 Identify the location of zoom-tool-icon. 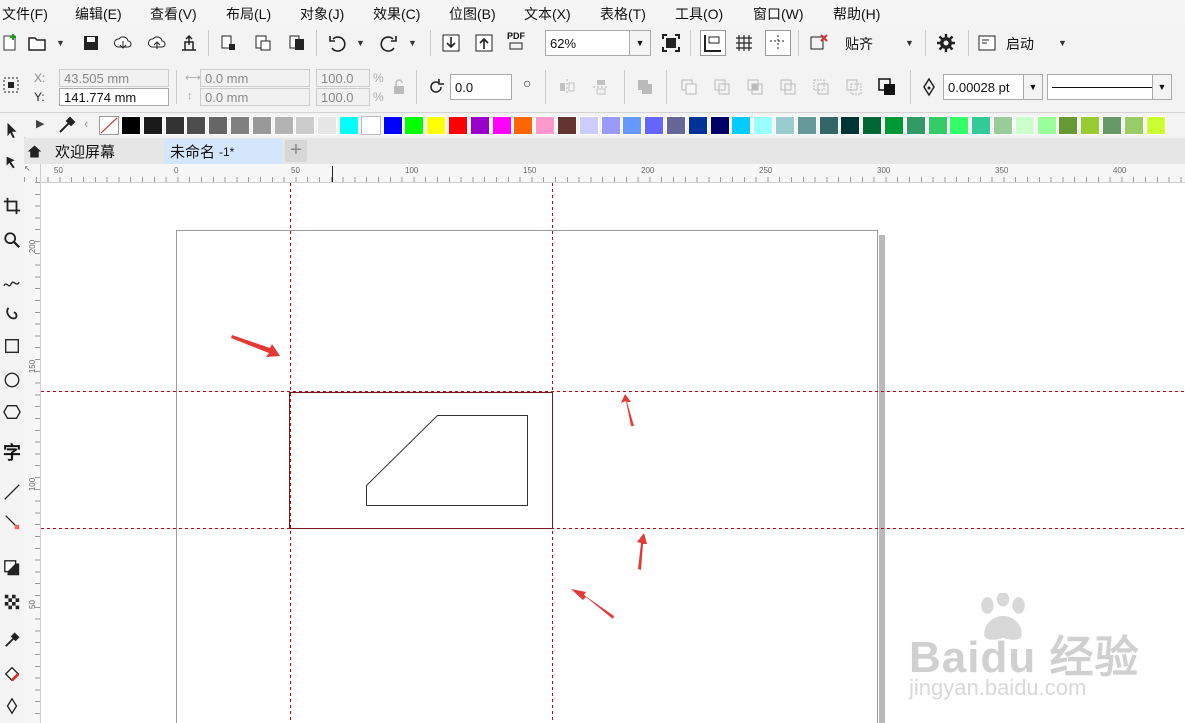
(12, 240).